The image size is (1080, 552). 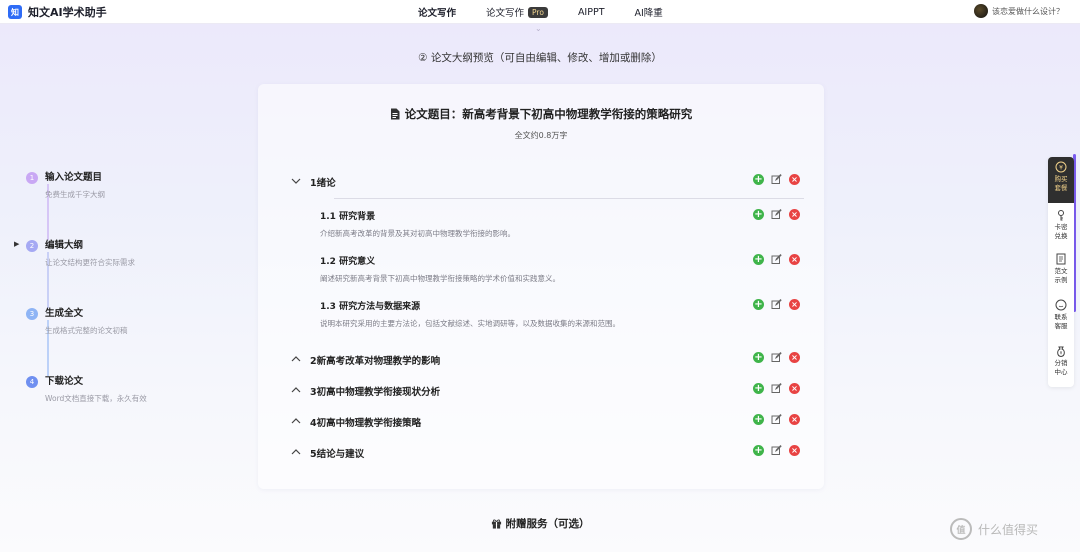 What do you see at coordinates (370, 305) in the screenshot?
I see `subsection-title: 1.3 研究方法与数据来源` at bounding box center [370, 305].